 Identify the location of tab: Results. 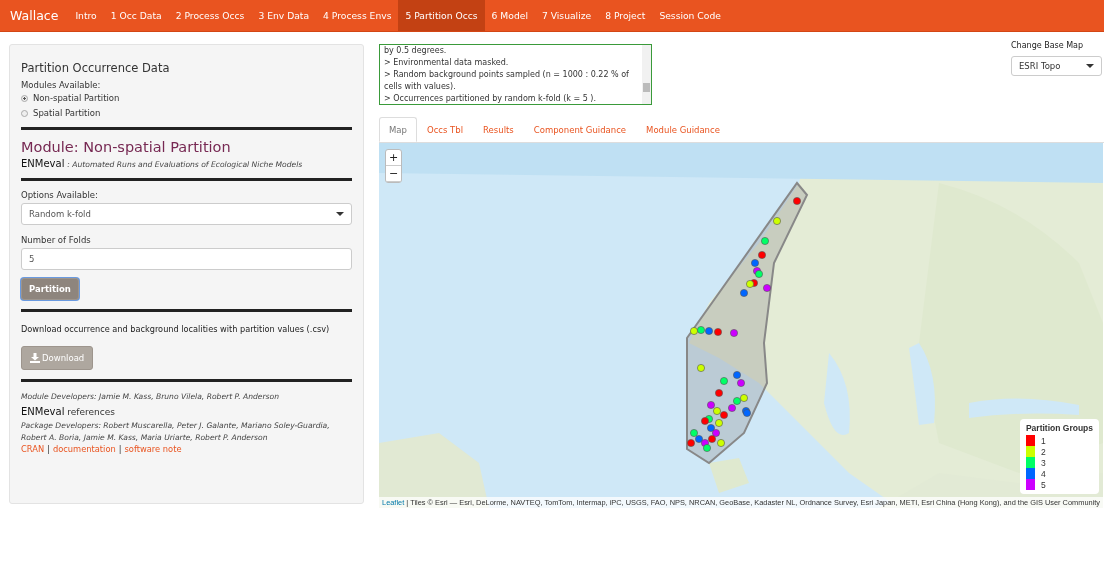
(498, 129).